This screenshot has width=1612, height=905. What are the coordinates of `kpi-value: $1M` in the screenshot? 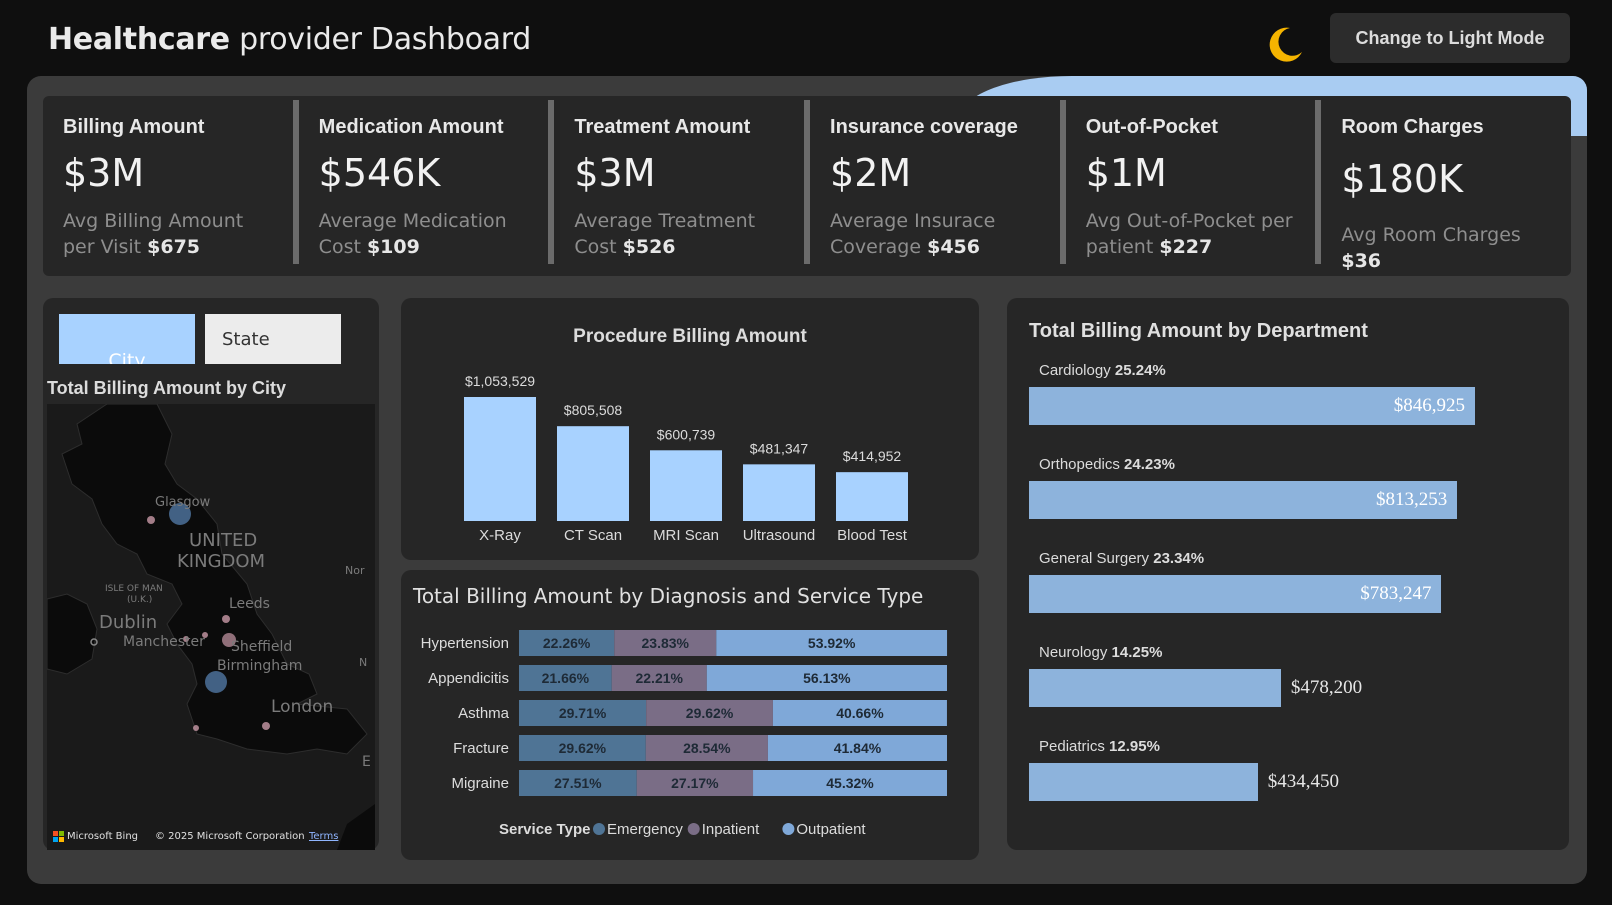 It's located at (1126, 173).